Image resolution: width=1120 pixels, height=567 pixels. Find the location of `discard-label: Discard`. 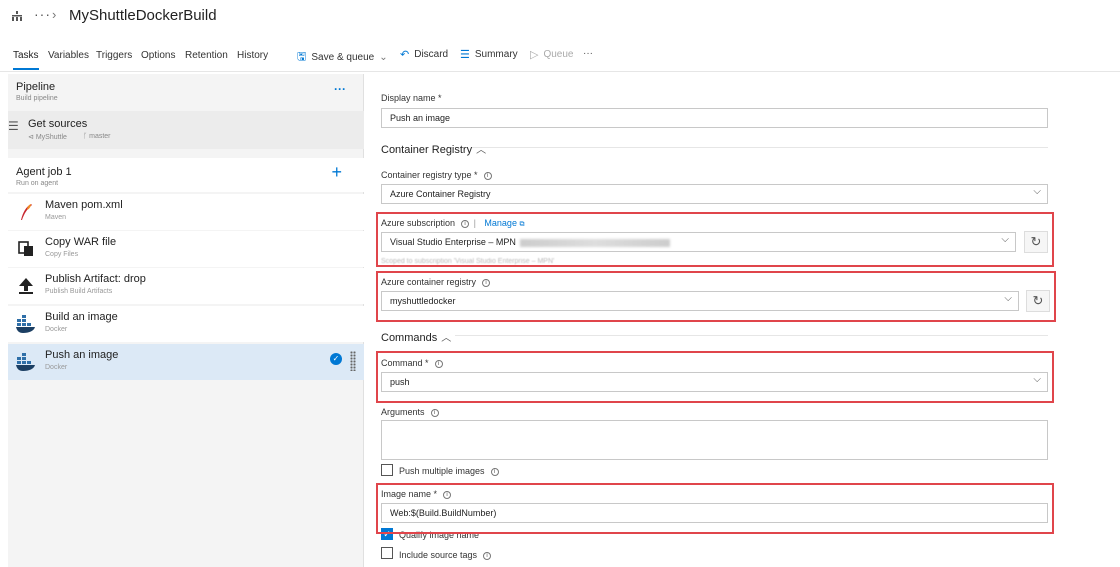

discard-label: Discard is located at coordinates (431, 54).